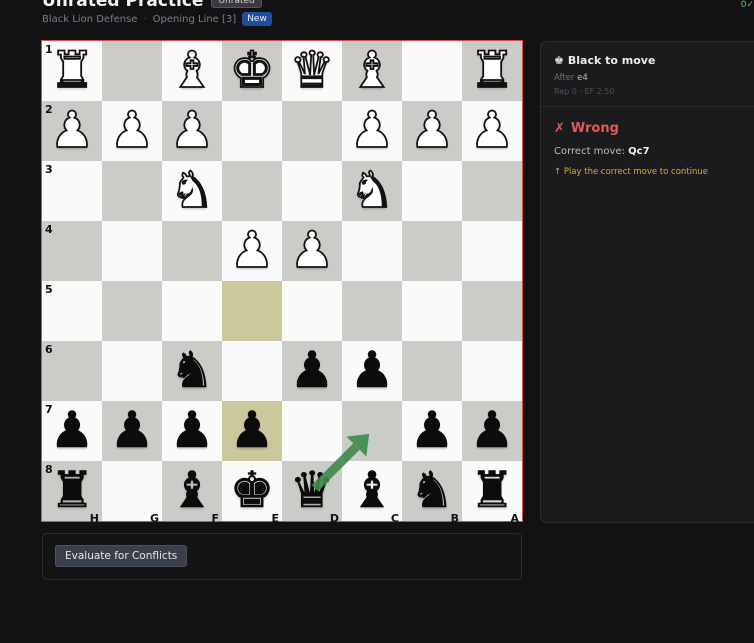  What do you see at coordinates (251, 490) in the screenshot?
I see `black-king-piece: ♚` at bounding box center [251, 490].